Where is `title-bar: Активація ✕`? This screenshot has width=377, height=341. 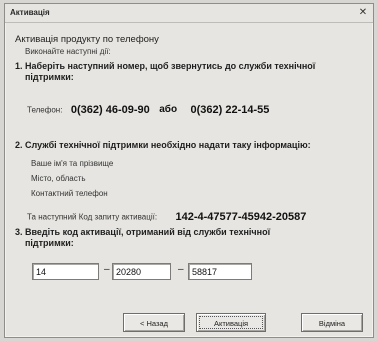
title-bar: Активація ✕ is located at coordinates (189, 13).